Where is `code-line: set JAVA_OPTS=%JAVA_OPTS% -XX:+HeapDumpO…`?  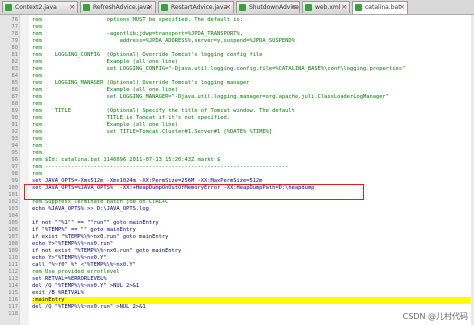 code-line: set JAVA_OPTS=%JAVA_OPTS% -XX:+HeapDumpO… is located at coordinates (252, 188).